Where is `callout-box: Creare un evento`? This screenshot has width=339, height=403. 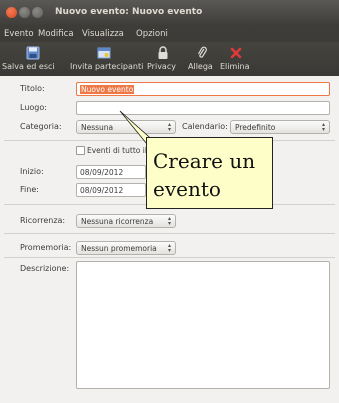 callout-box: Creare un evento is located at coordinates (209, 173).